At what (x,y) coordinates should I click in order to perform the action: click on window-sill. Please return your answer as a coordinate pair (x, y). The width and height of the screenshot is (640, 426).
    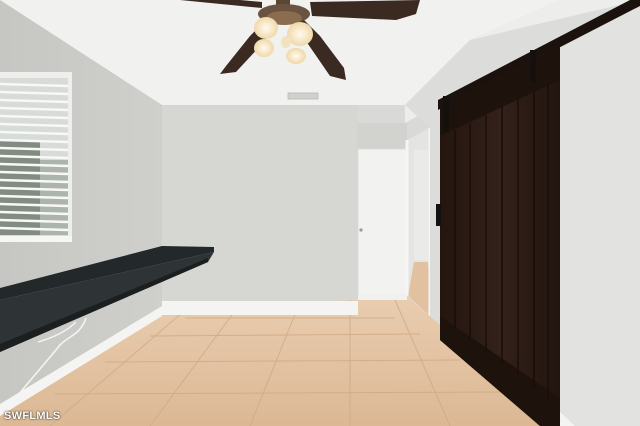
    Looking at the image, I should click on (36, 239).